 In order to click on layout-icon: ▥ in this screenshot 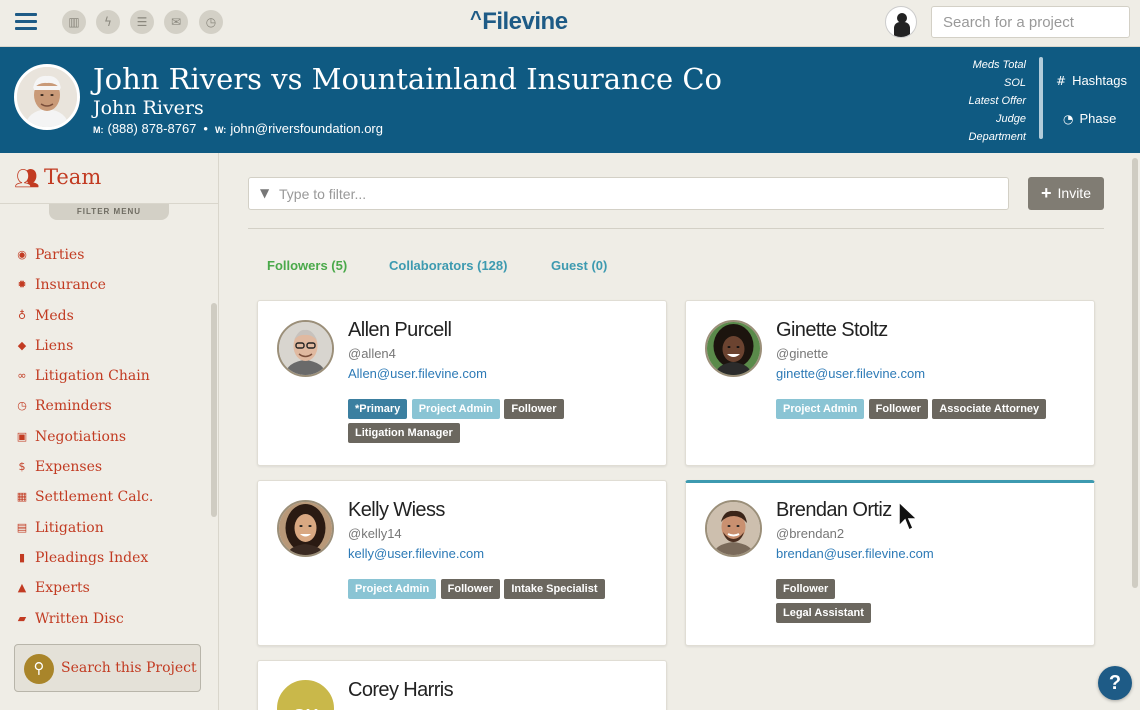, I will do `click(74, 22)`.